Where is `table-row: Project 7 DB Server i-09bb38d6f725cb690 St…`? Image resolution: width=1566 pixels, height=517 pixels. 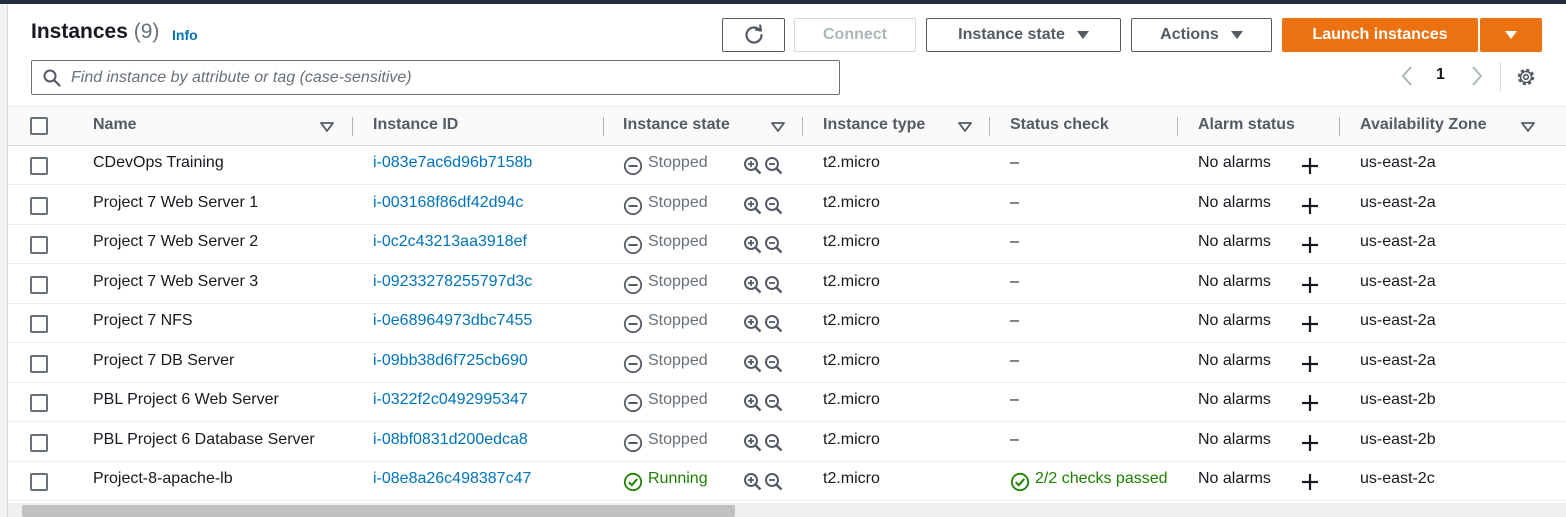
table-row: Project 7 DB Server i-09bb38d6f725cb690 St… is located at coordinates (787, 363).